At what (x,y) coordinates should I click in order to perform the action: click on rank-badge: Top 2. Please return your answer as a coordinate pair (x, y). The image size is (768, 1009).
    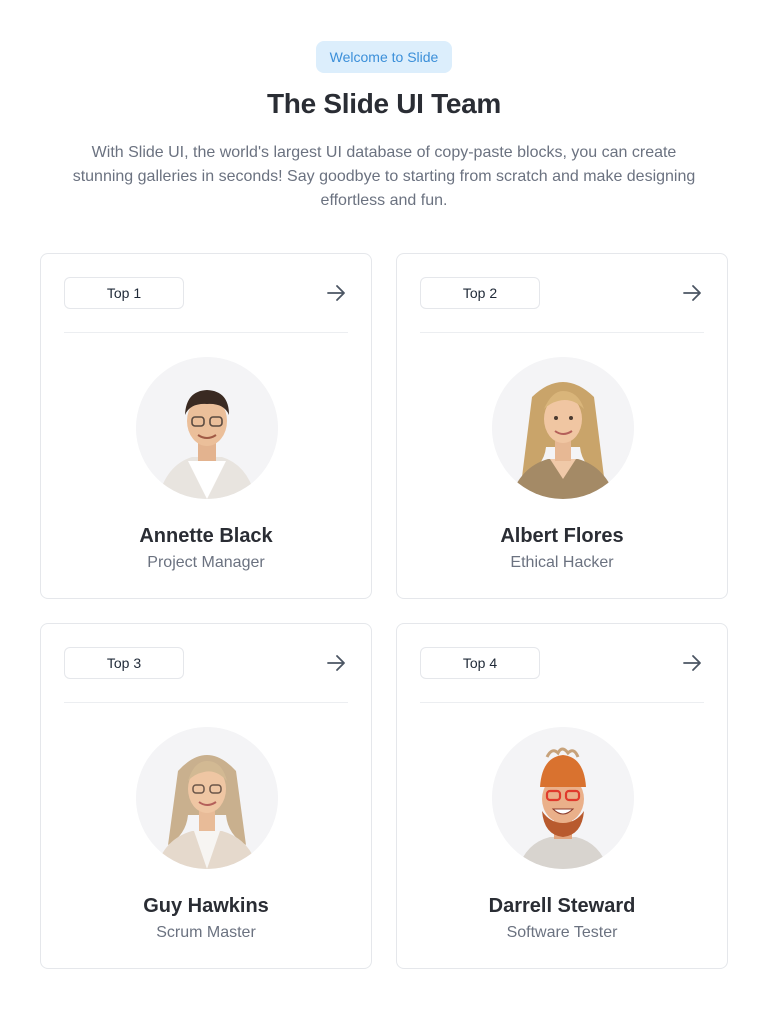
    Looking at the image, I should click on (480, 293).